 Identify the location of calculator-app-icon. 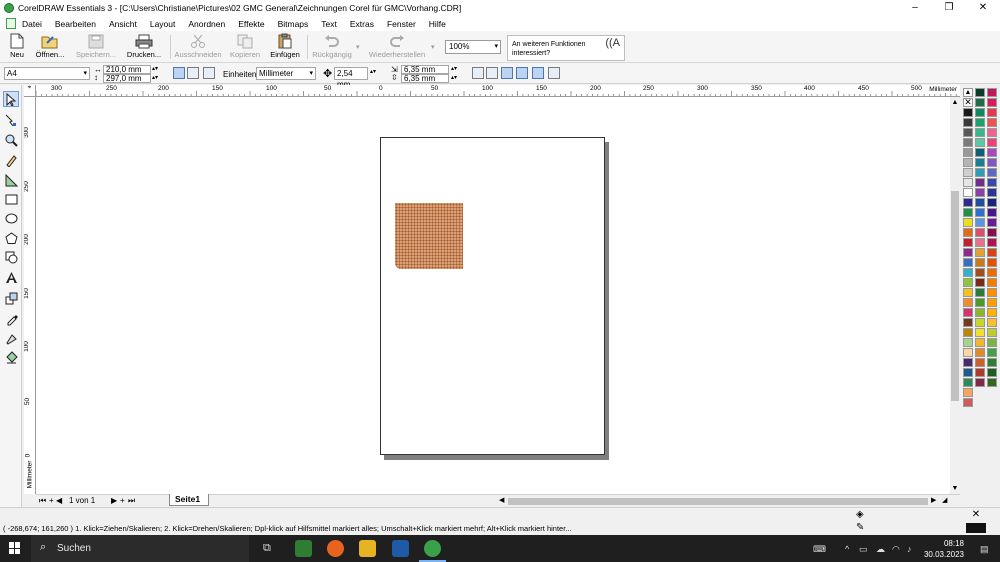
(303, 548).